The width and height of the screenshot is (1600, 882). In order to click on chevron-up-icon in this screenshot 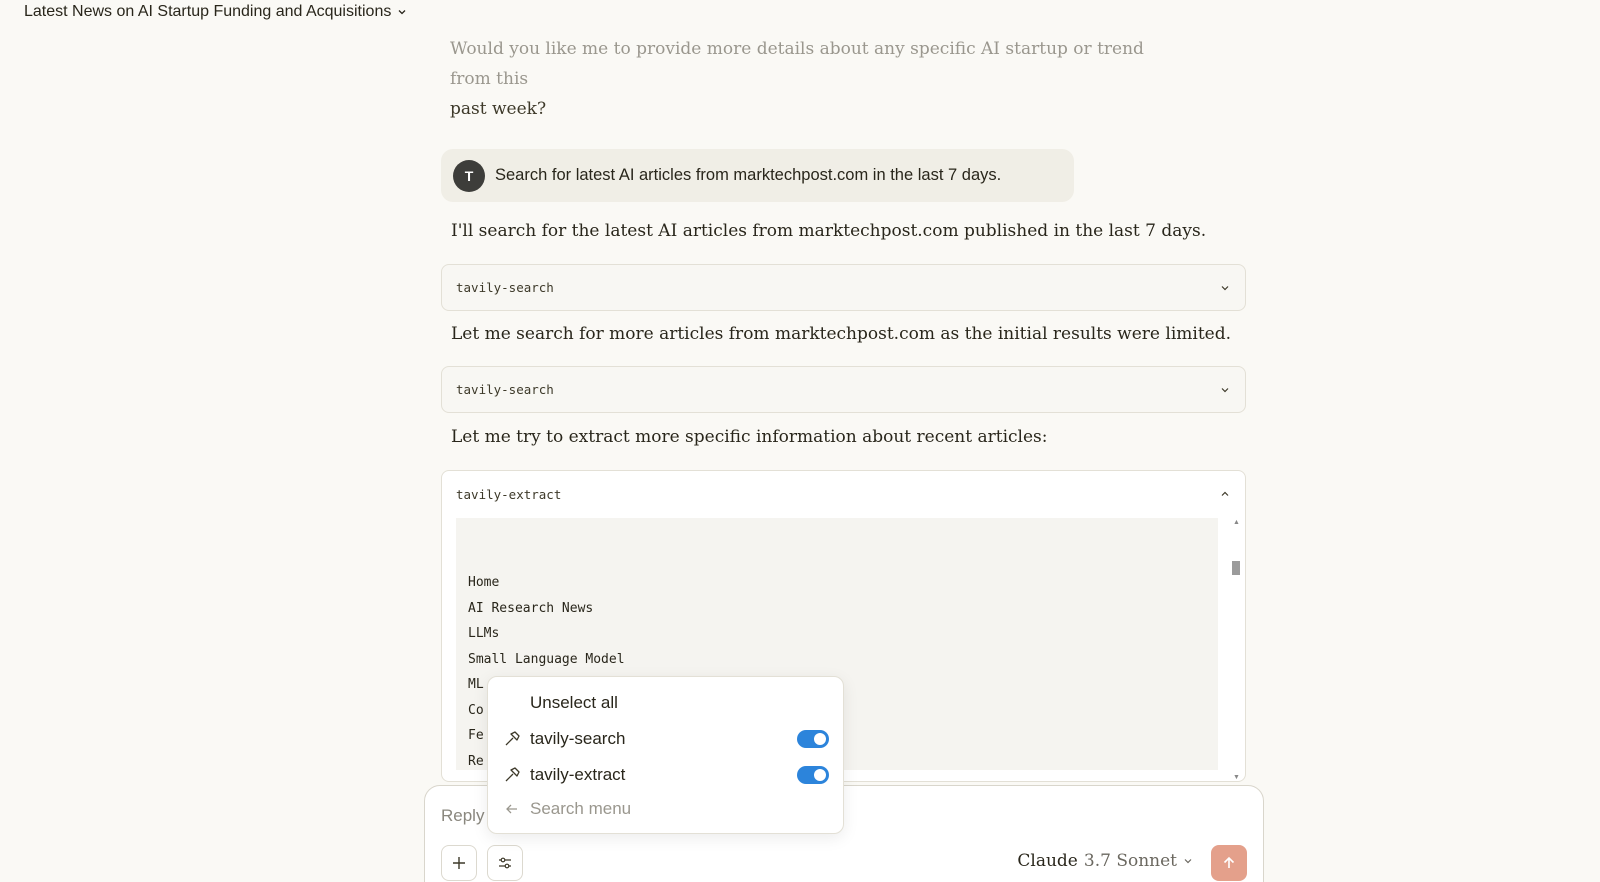, I will do `click(1225, 493)`.